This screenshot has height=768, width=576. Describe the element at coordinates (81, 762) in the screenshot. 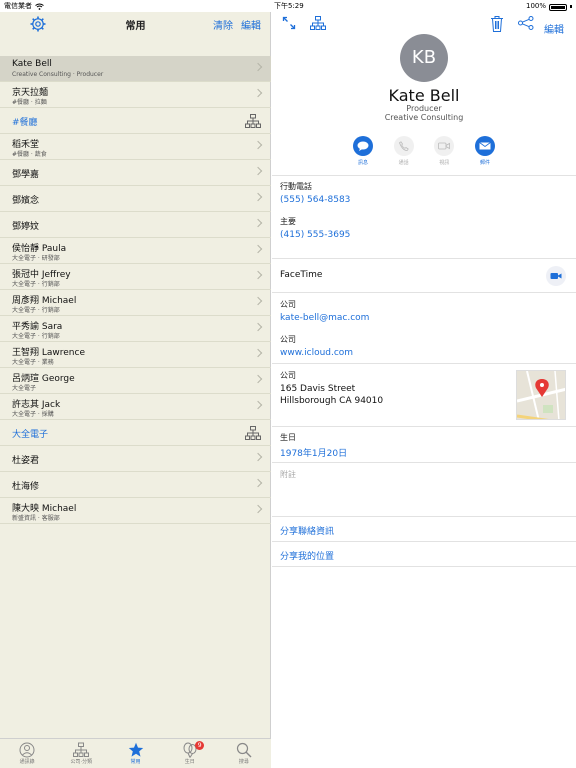

I see `tab-label: 公司·分類` at that location.